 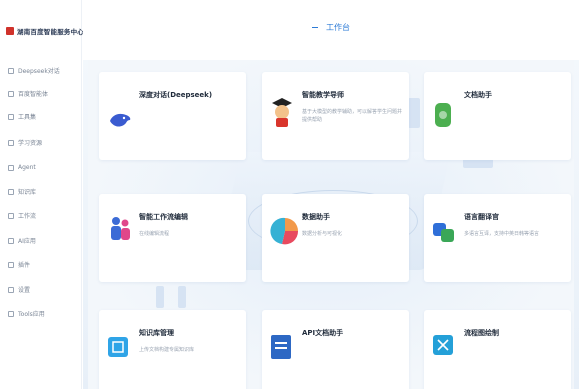 What do you see at coordinates (27, 216) in the screenshot?
I see `sidebar-item-label: 工作流` at bounding box center [27, 216].